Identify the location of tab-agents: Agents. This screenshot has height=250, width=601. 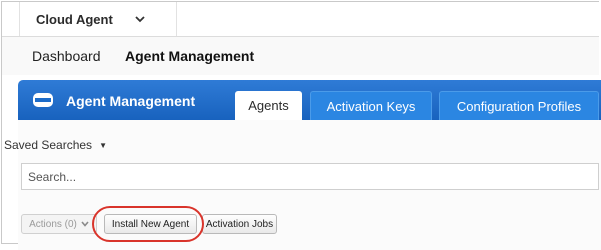
(268, 105).